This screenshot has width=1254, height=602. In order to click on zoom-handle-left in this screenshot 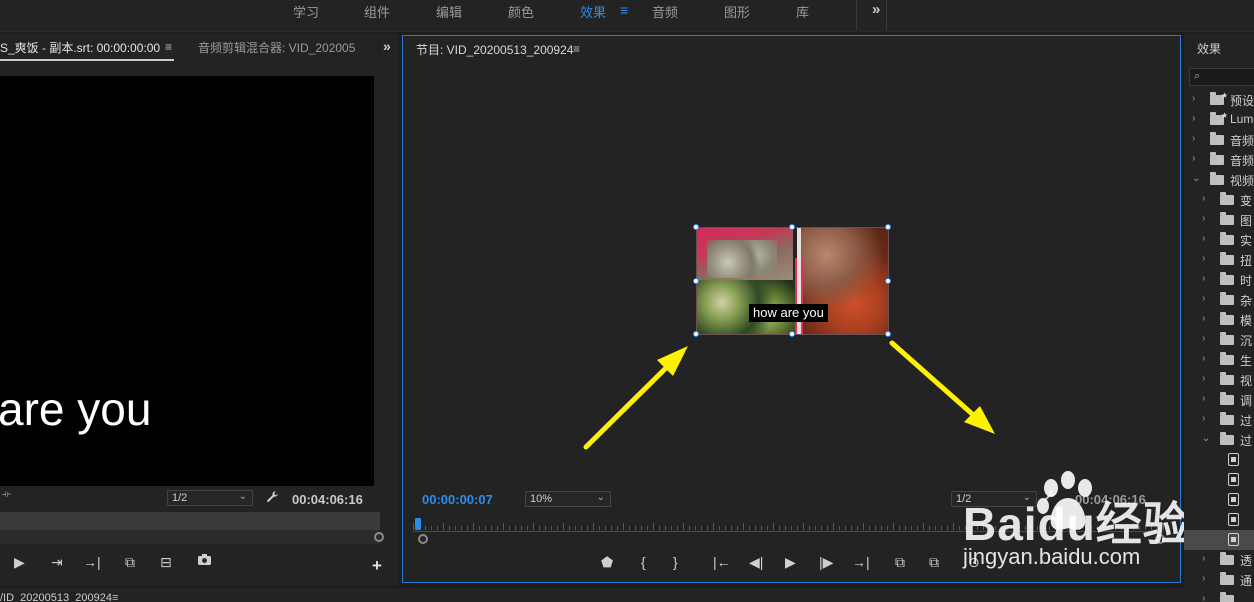, I will do `click(423, 539)`.